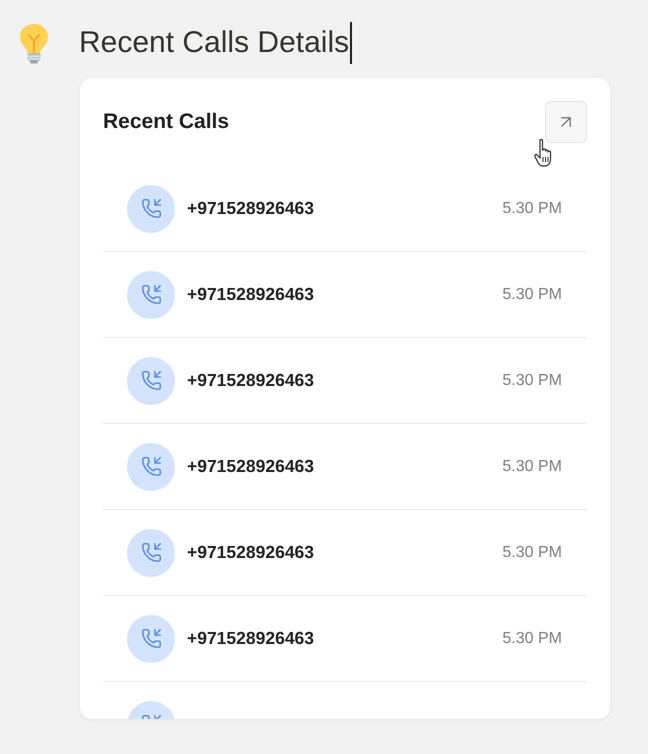  What do you see at coordinates (166, 122) in the screenshot?
I see `card-title: Recent Calls` at bounding box center [166, 122].